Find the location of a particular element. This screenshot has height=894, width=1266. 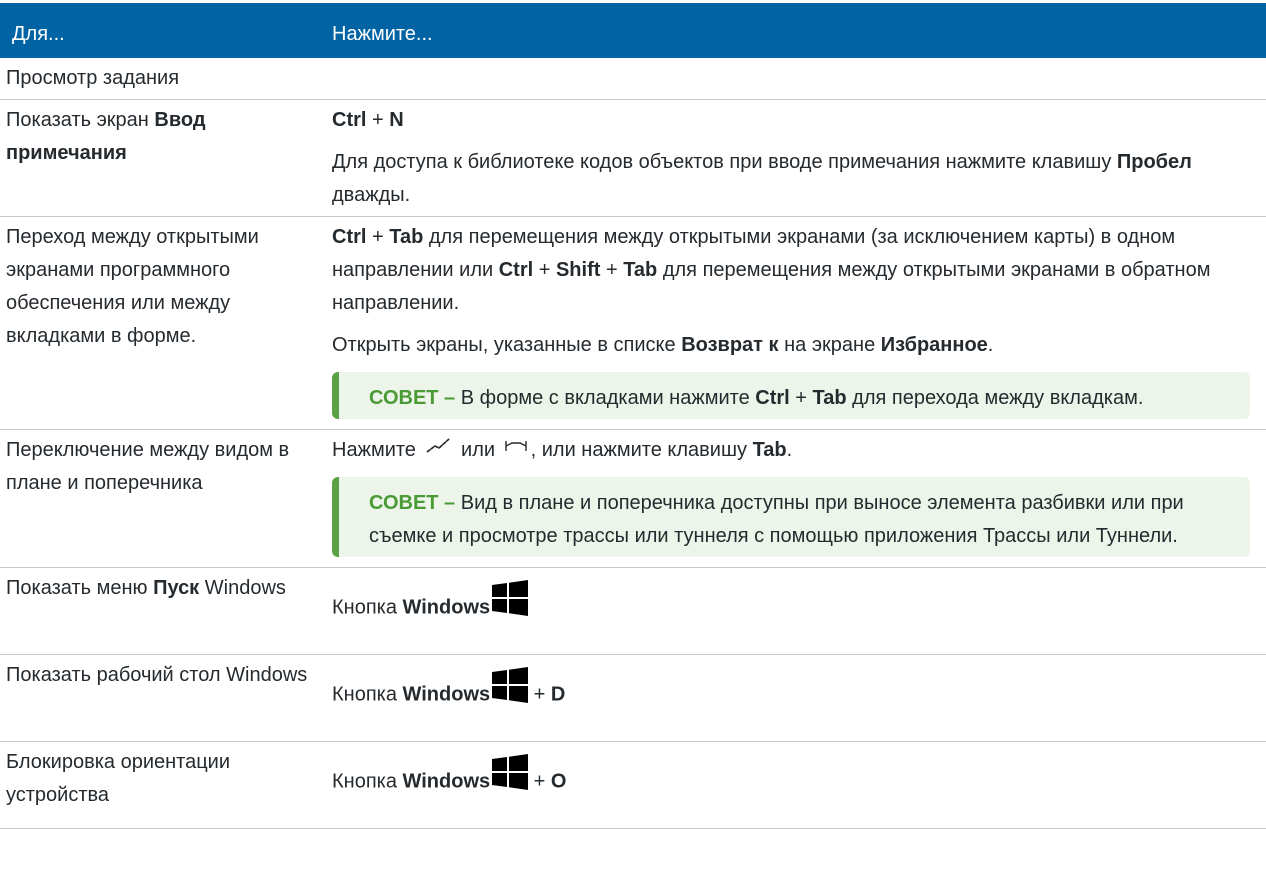

section-title: Просмотр задания is located at coordinates (633, 79).